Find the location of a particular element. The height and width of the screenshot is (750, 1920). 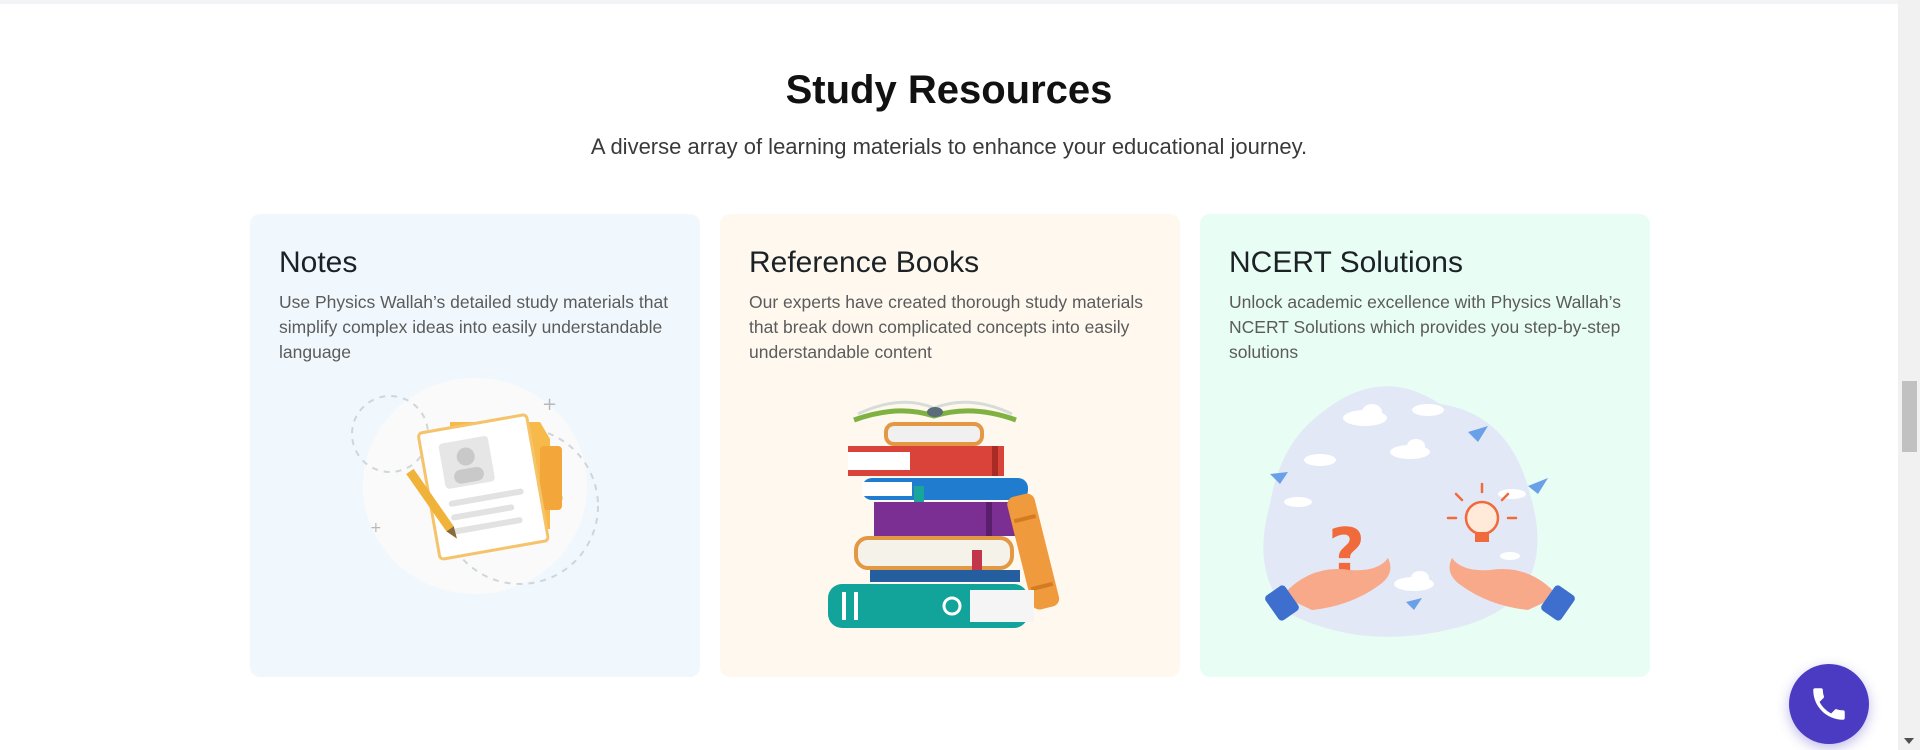

call-button is located at coordinates (1829, 704).